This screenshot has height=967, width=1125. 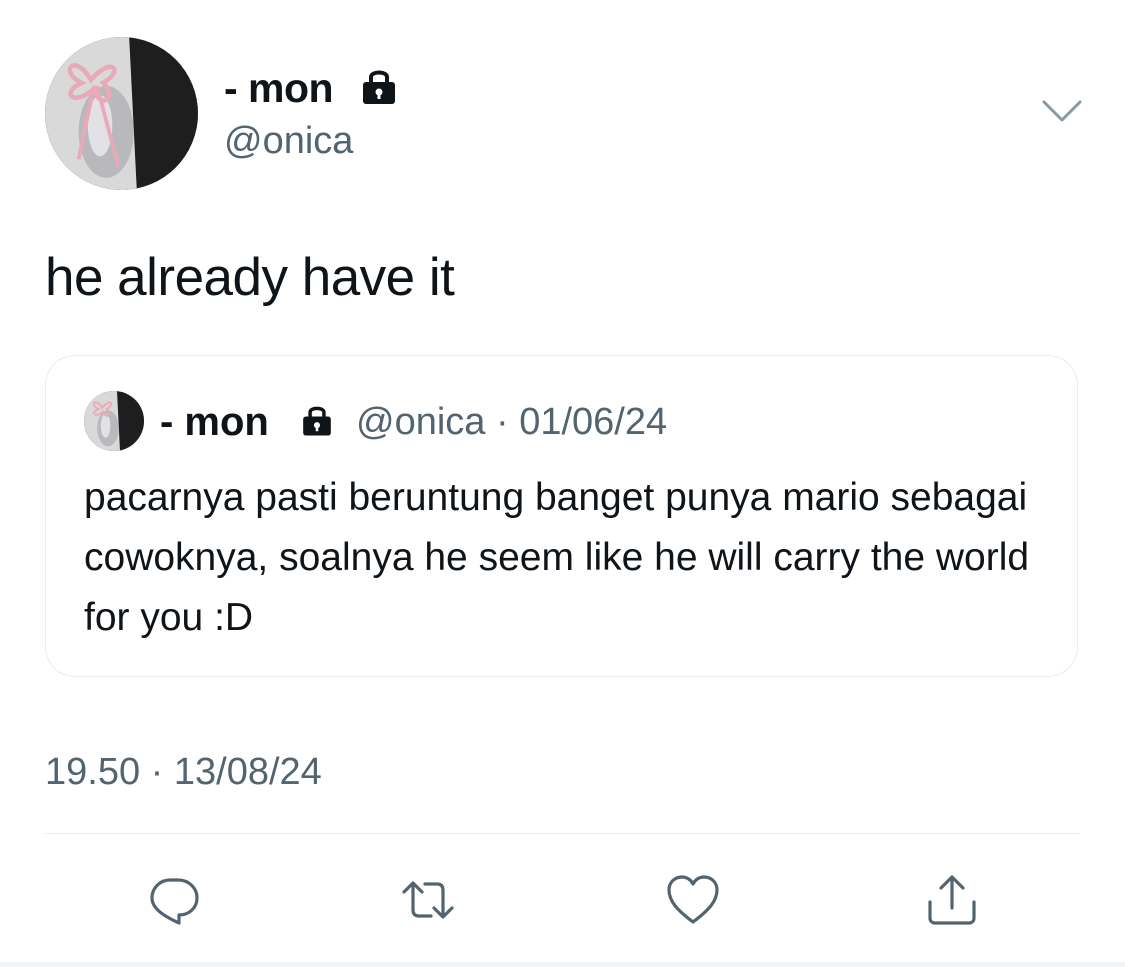 I want to click on heart-icon, so click(x=693, y=899).